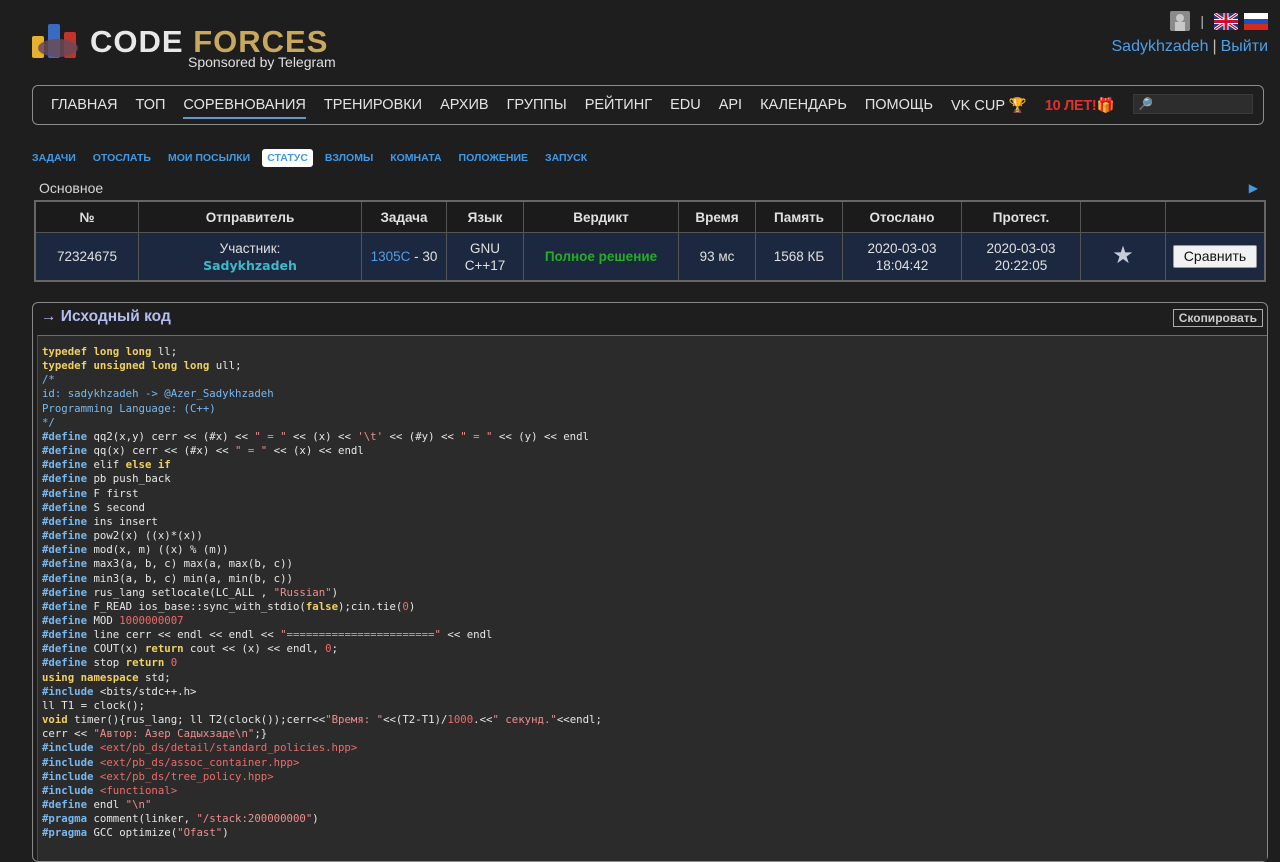  I want to click on triangle-right-icon: ▶, so click(1253, 188).